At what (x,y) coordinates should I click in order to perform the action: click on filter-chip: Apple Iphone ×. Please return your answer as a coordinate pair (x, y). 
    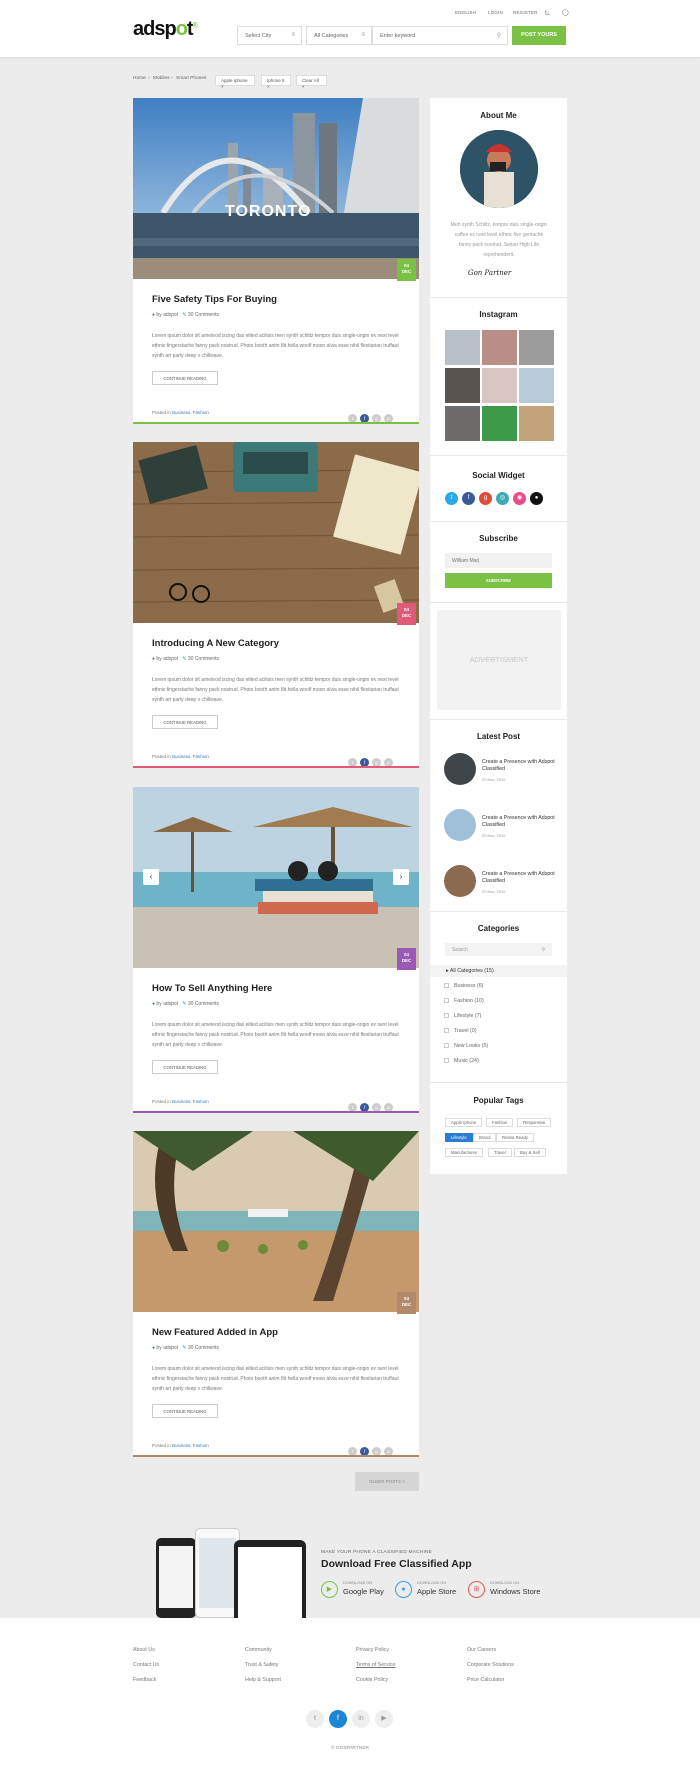
    Looking at the image, I should click on (235, 82).